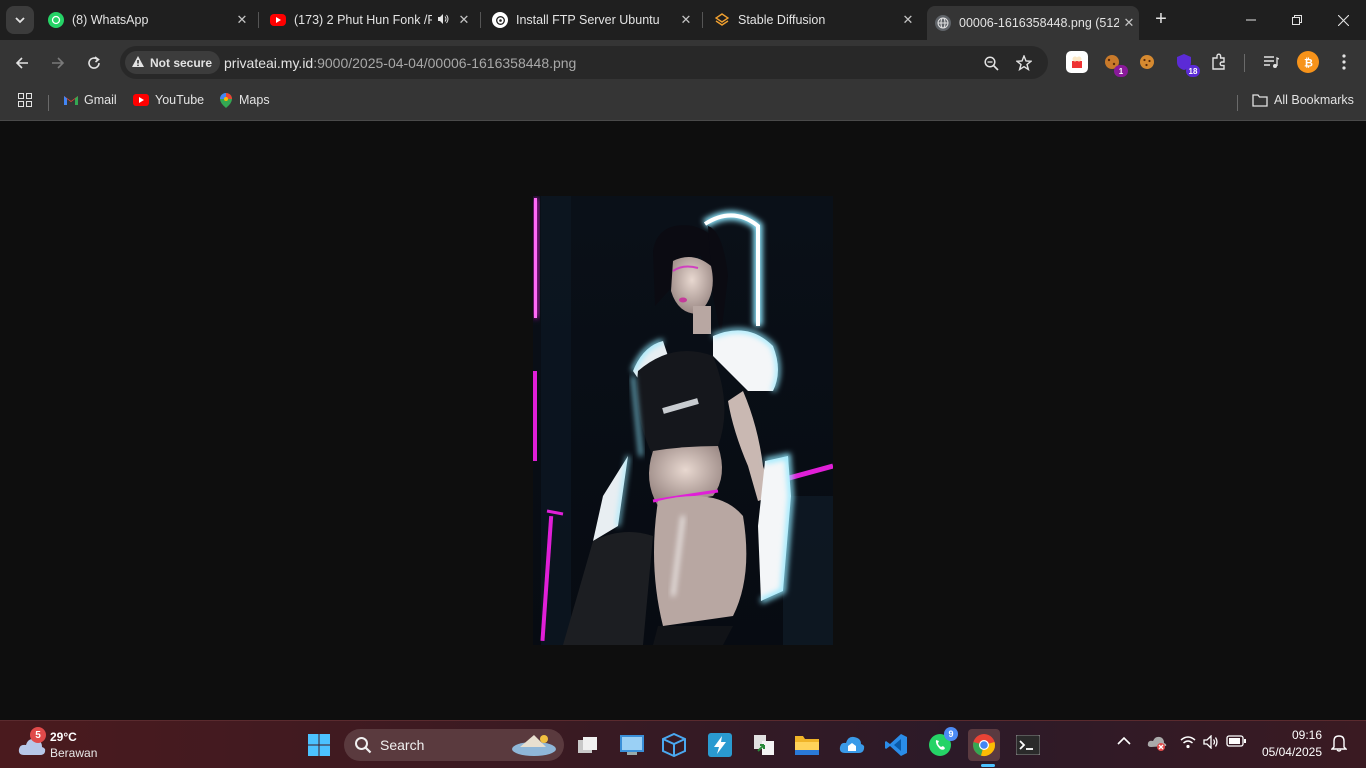 The image size is (1366, 768). What do you see at coordinates (454, 745) in the screenshot?
I see `taskbar-search: Search` at bounding box center [454, 745].